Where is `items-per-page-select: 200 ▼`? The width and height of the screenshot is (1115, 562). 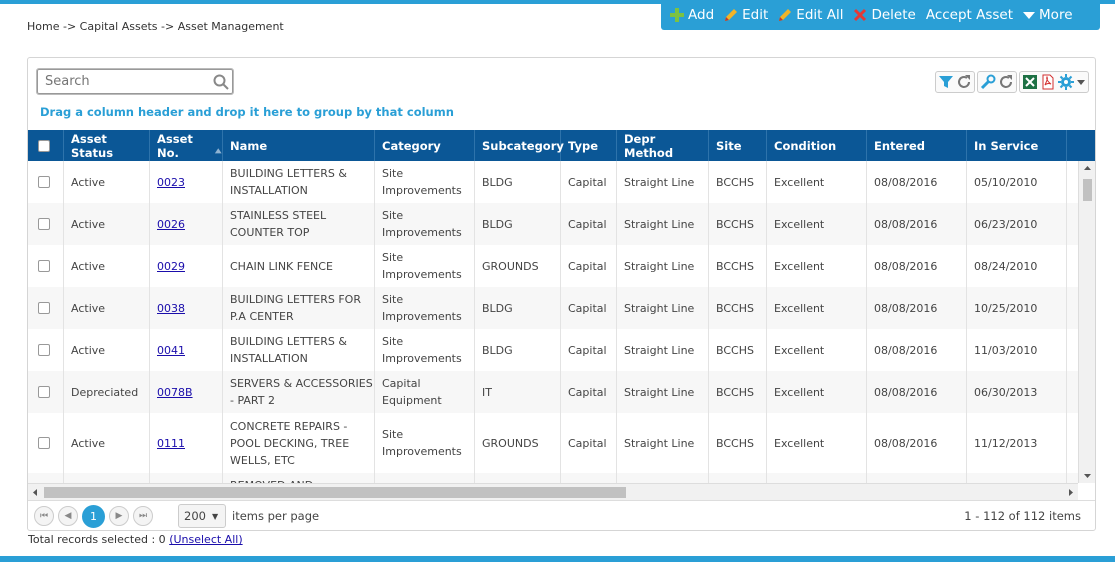
items-per-page-select: 200 ▼ is located at coordinates (202, 516).